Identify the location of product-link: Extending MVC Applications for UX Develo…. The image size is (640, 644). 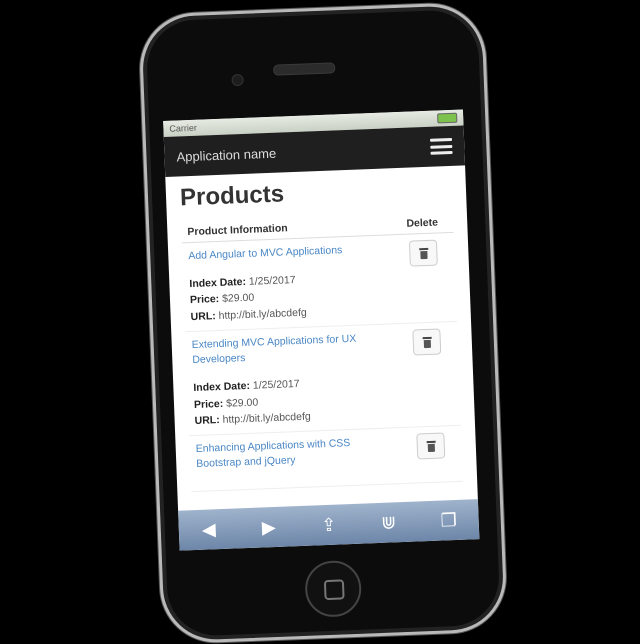
(290, 349).